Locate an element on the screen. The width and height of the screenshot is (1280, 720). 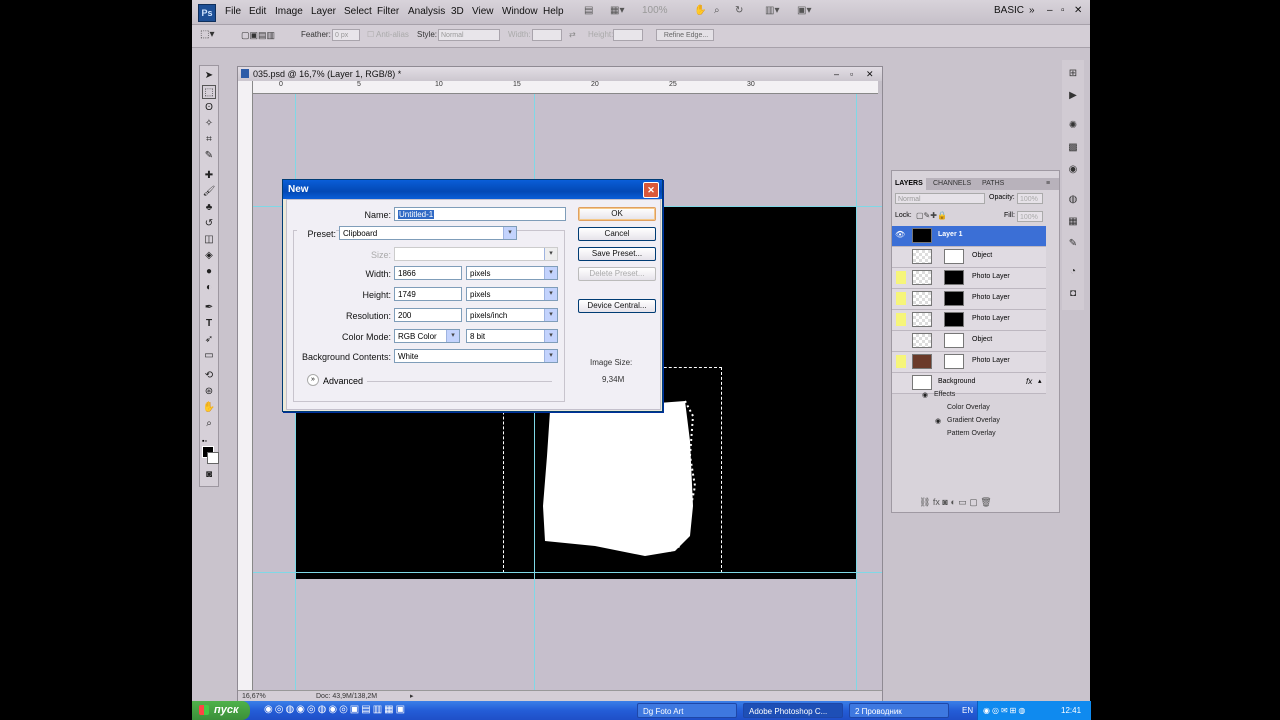
default-colors-icon: ▪▫ is located at coordinates (204, 441).